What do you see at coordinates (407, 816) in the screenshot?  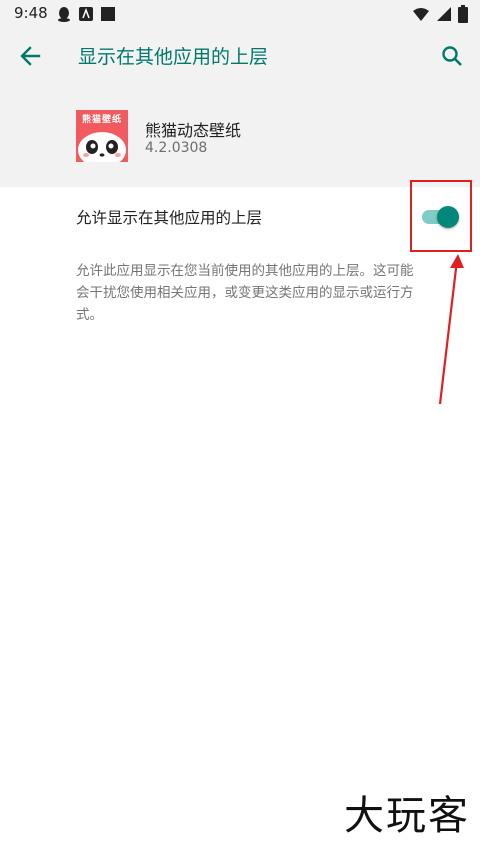 I see `watermark: 大玩客` at bounding box center [407, 816].